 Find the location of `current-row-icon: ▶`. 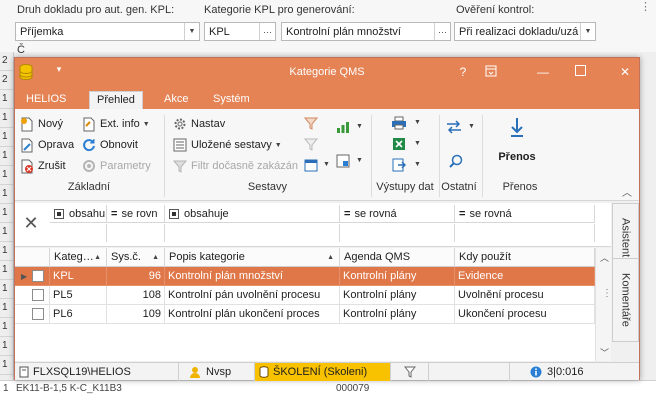

current-row-icon: ▶ is located at coordinates (24, 276).